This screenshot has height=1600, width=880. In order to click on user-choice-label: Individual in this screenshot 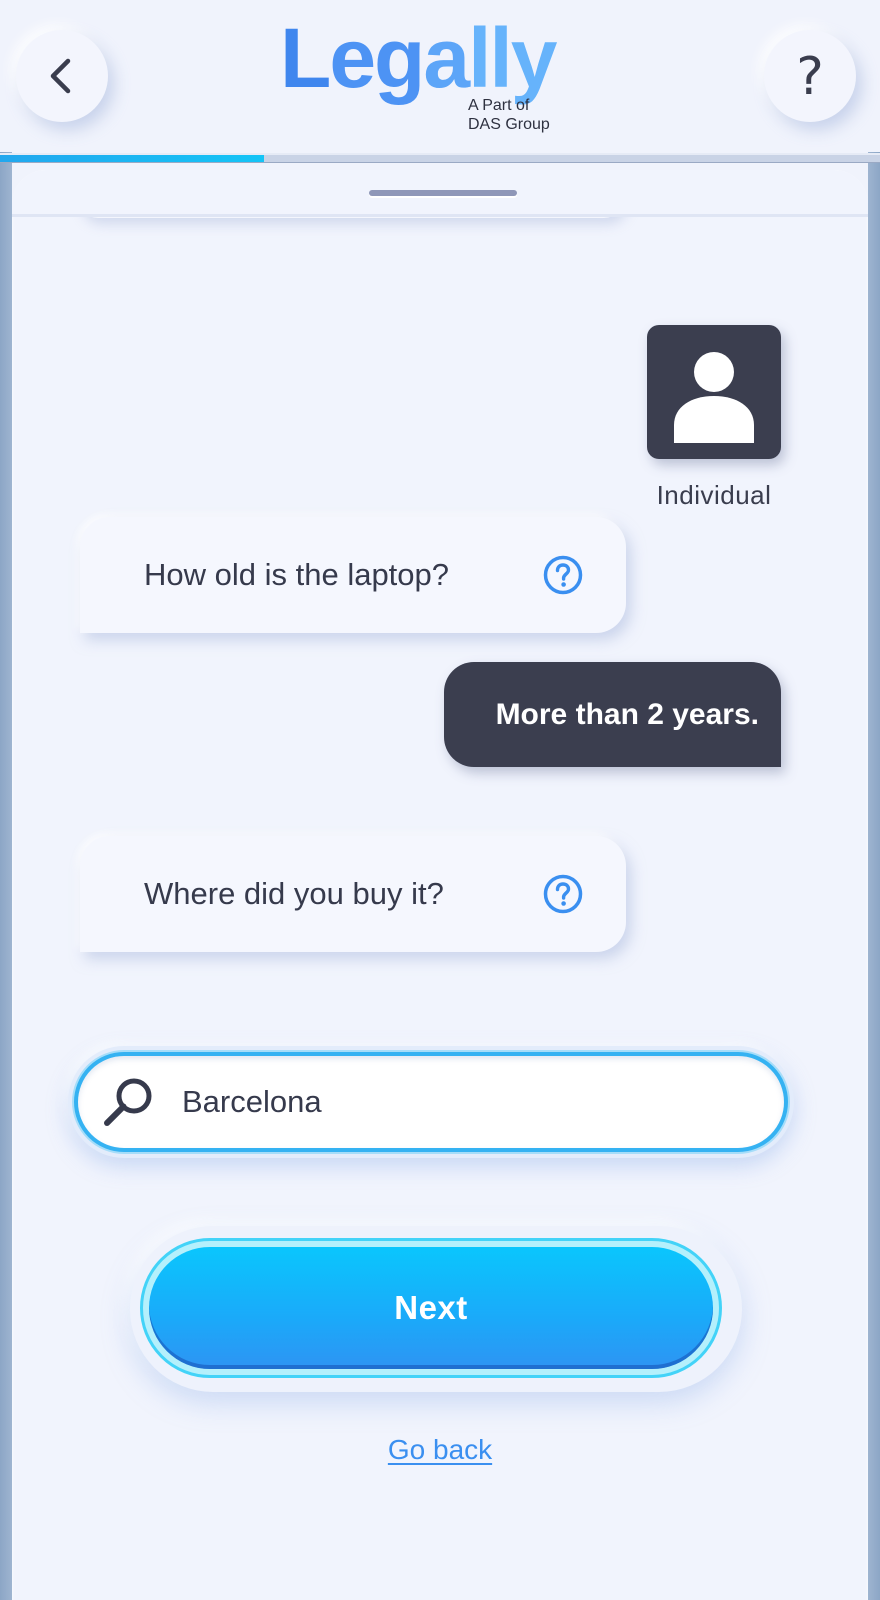, I will do `click(714, 495)`.